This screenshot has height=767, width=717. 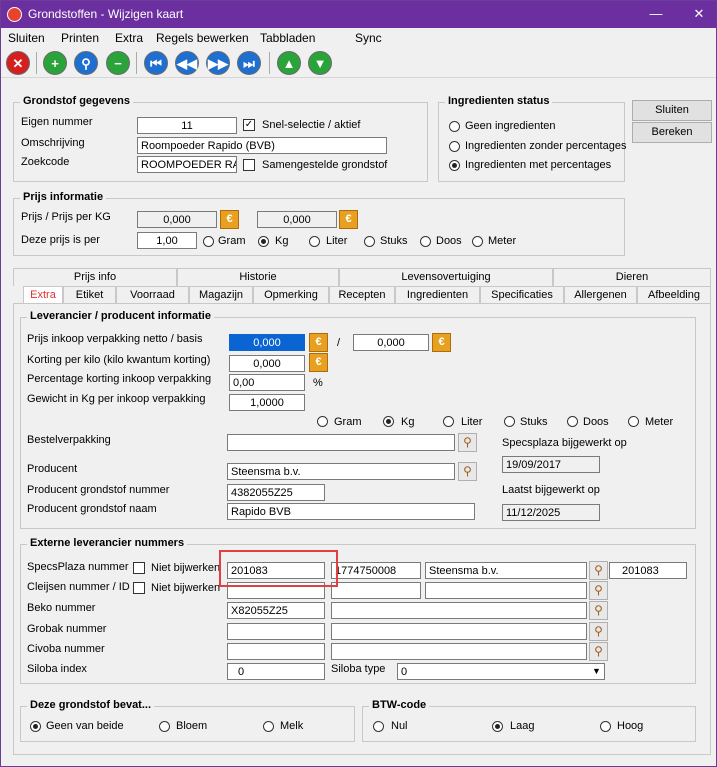 I want to click on specsplaza-id-field: 201083, so click(x=648, y=570).